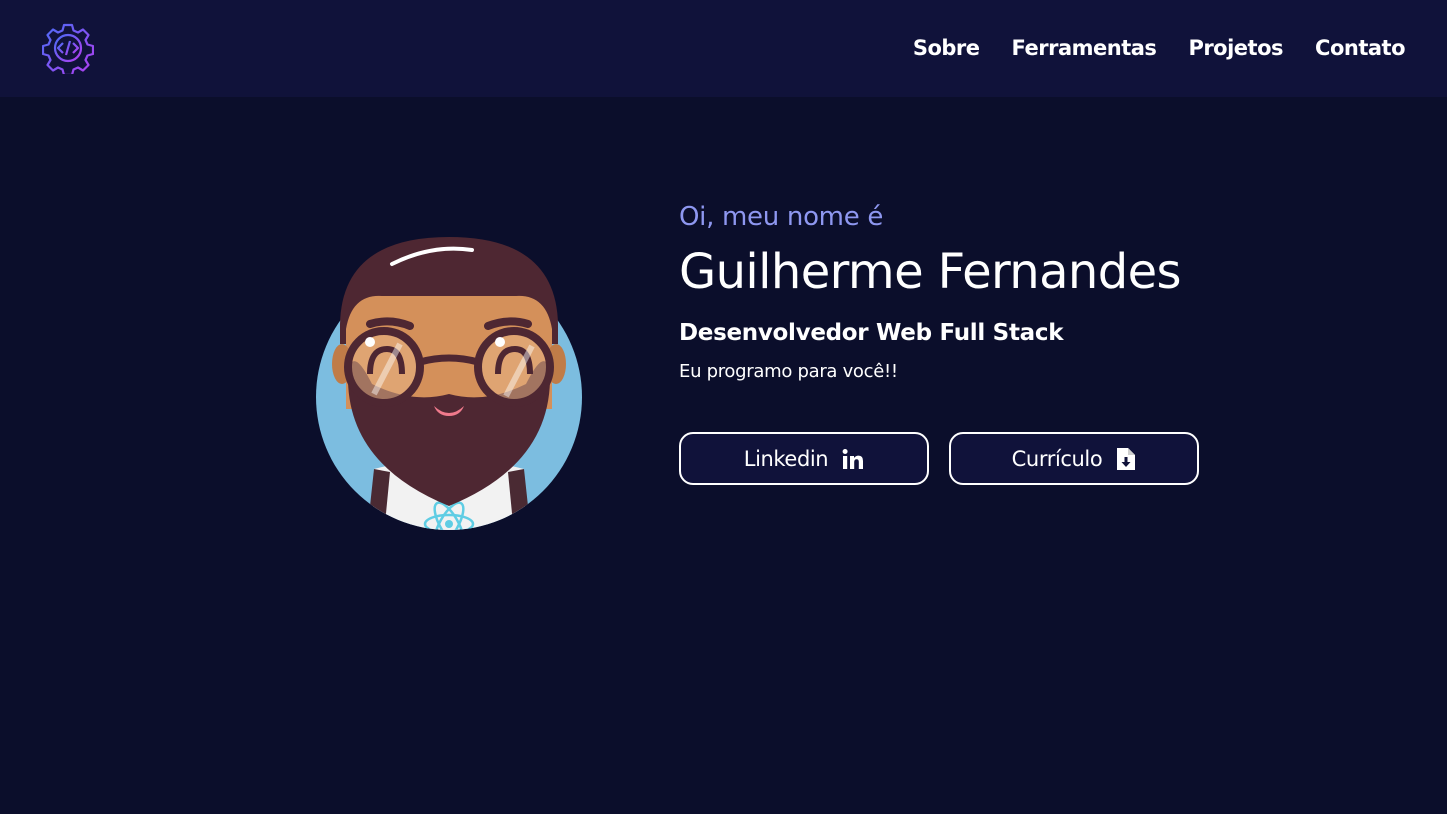  Describe the element at coordinates (781, 217) in the screenshot. I see `greeting-text: Oi, meu nome é` at that location.